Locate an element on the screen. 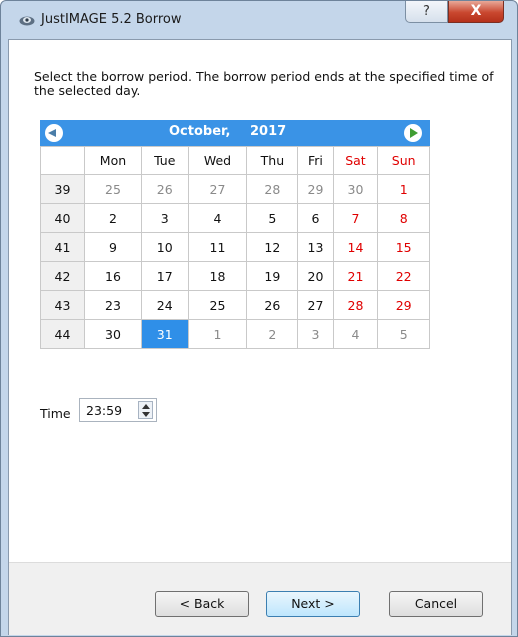  calendar-week-row: 39 25 26 27 28 29 30 1 is located at coordinates (235, 189).